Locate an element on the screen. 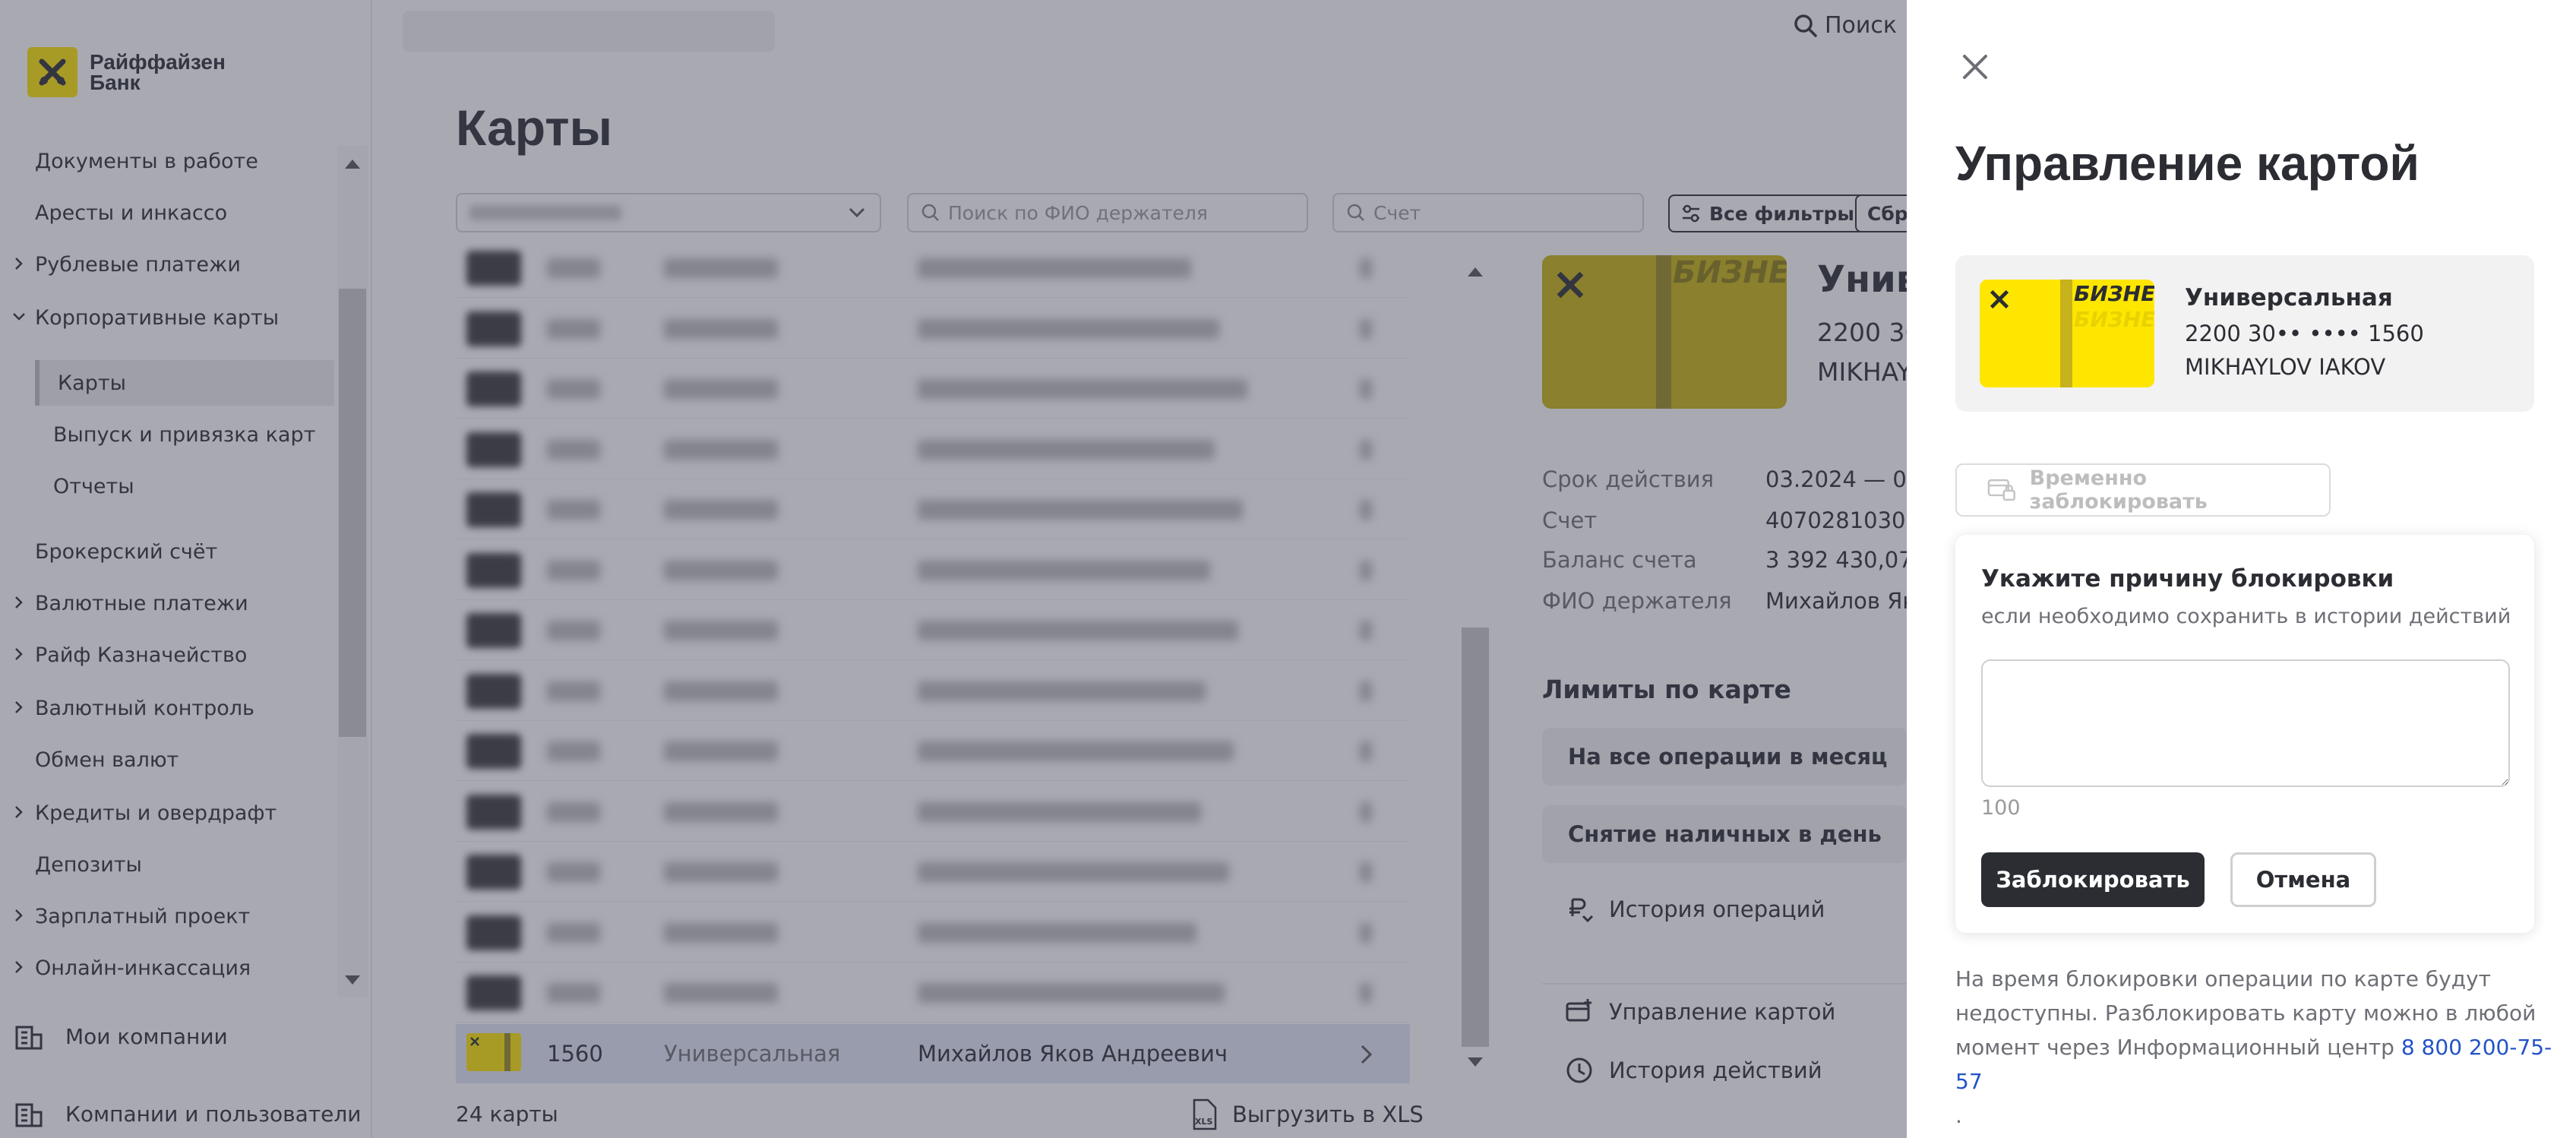  card-image-badge-watermark: БИЗНЕС is located at coordinates (2114, 319).